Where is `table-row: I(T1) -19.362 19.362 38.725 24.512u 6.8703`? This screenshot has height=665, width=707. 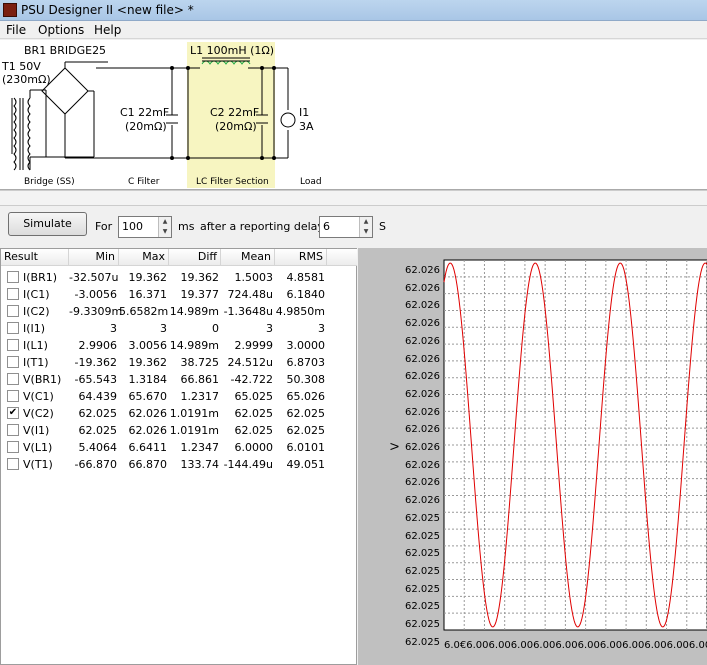
table-row: I(T1) -19.362 19.362 38.725 24.512u 6.8703 is located at coordinates (179, 362).